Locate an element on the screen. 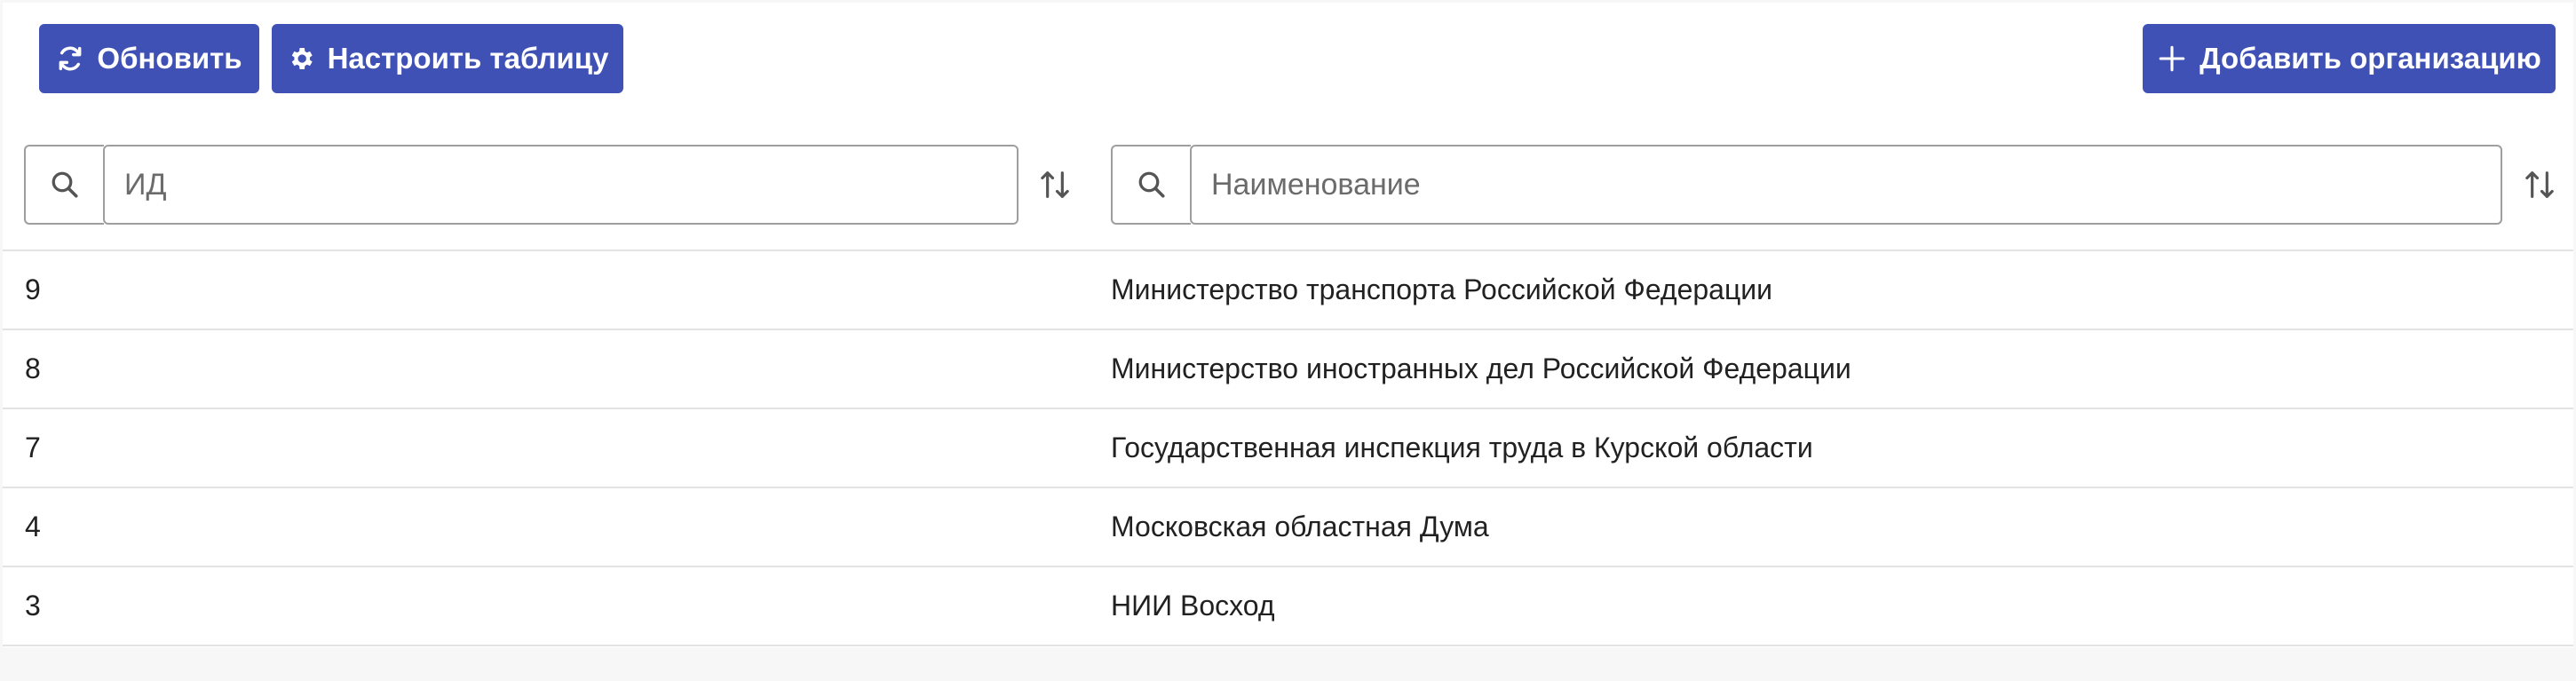  sort-name-icon is located at coordinates (2540, 185).